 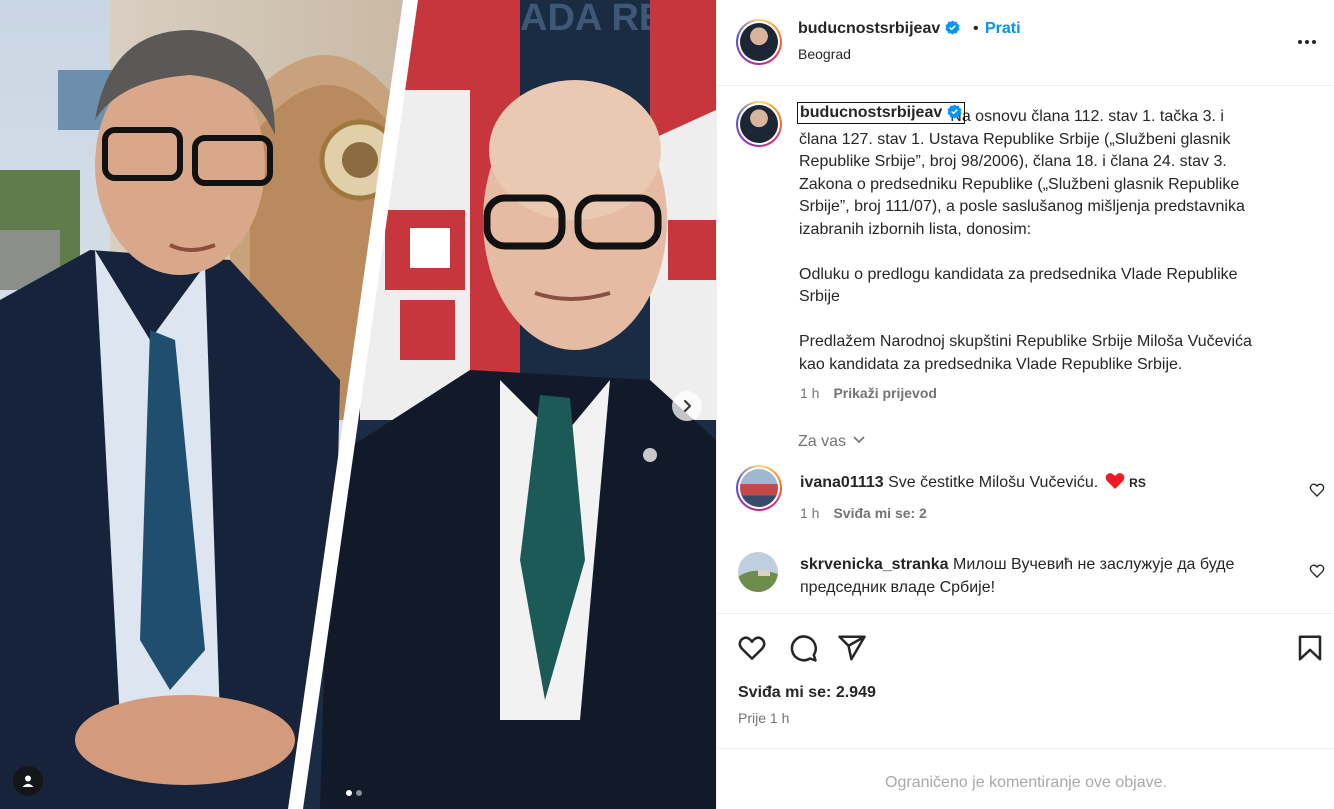 What do you see at coordinates (803, 648) in the screenshot?
I see `comment-icon` at bounding box center [803, 648].